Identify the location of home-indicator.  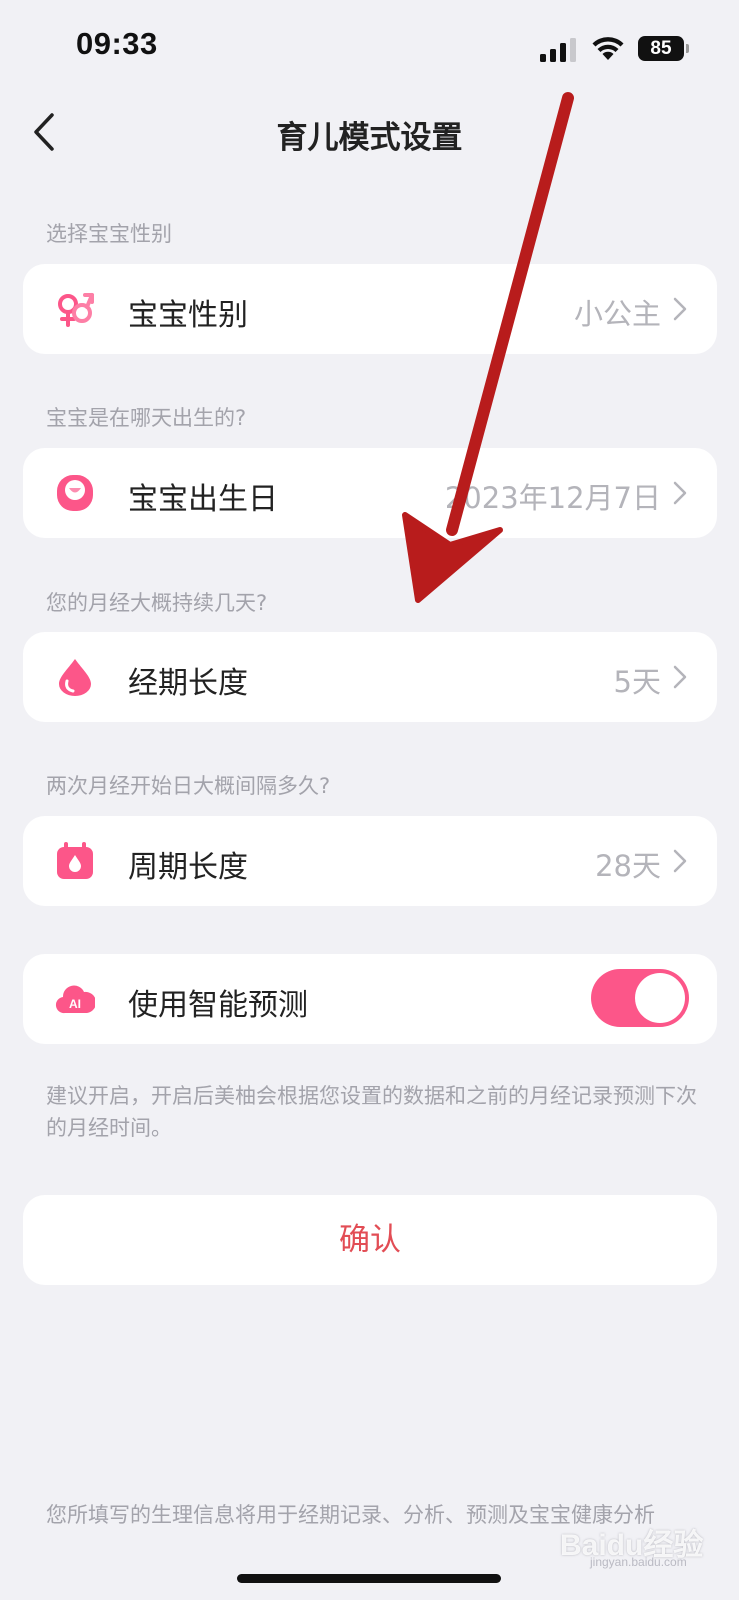
(369, 1578).